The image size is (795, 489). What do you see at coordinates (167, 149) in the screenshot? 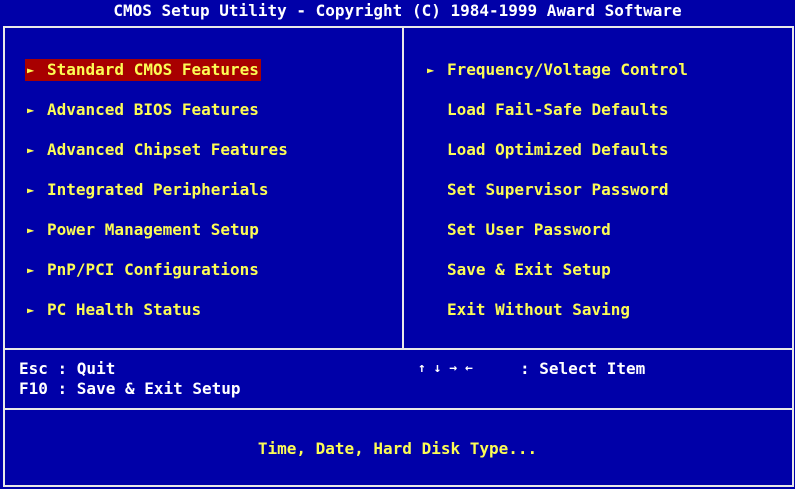
I see `menu-item-label: Advanced Chipset Features` at bounding box center [167, 149].